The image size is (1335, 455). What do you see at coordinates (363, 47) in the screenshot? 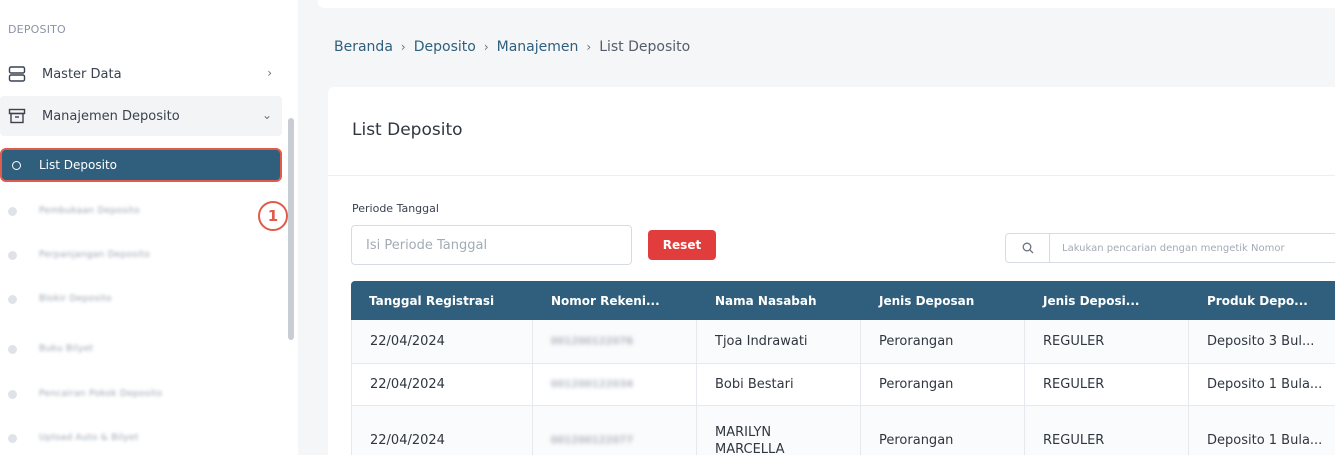
I see `breadcrumb-beranda: Beranda` at bounding box center [363, 47].